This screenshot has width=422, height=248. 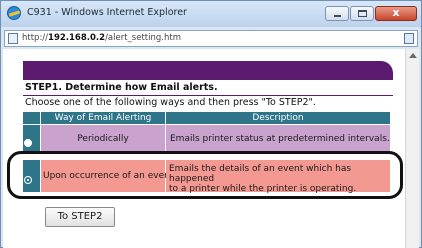 What do you see at coordinates (278, 118) in the screenshot?
I see `header-description: Description` at bounding box center [278, 118].